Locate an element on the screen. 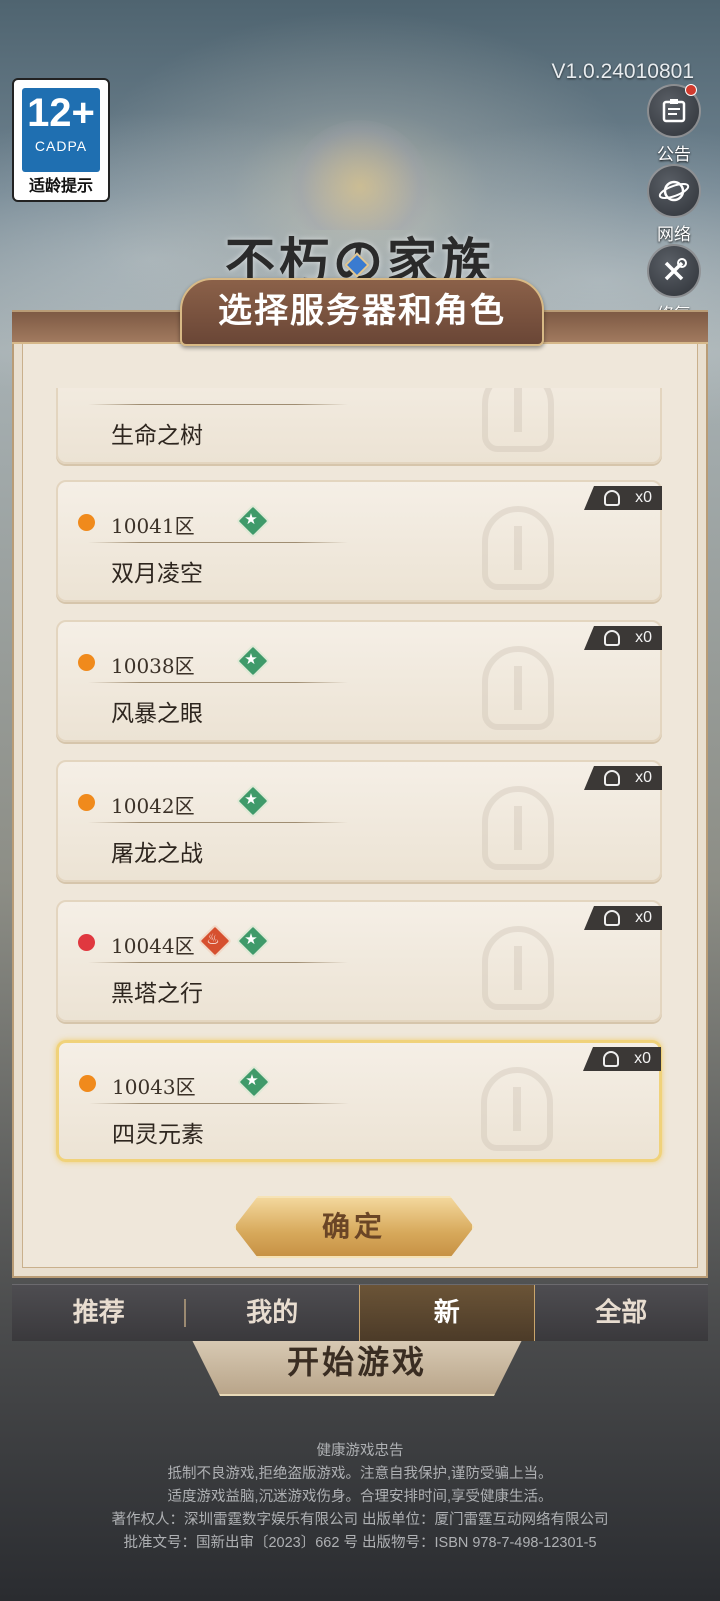 This screenshot has height=1601, width=720. tab-recommended: 推荐 is located at coordinates (99, 1313).